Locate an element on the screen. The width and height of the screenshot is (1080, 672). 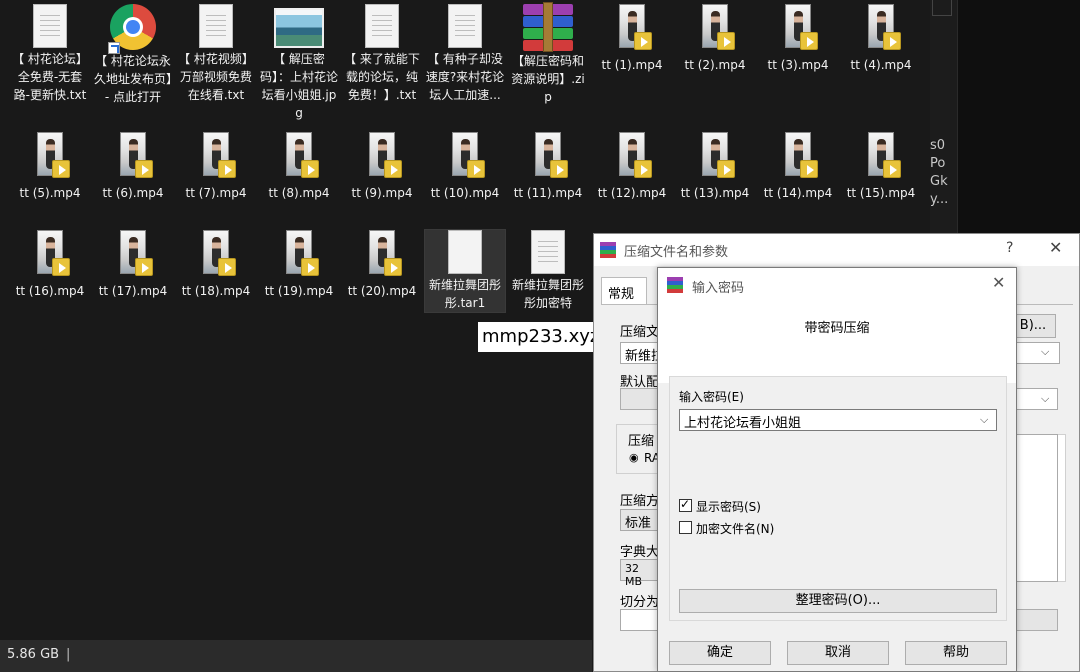
show-password-checkbox is located at coordinates (685, 504).